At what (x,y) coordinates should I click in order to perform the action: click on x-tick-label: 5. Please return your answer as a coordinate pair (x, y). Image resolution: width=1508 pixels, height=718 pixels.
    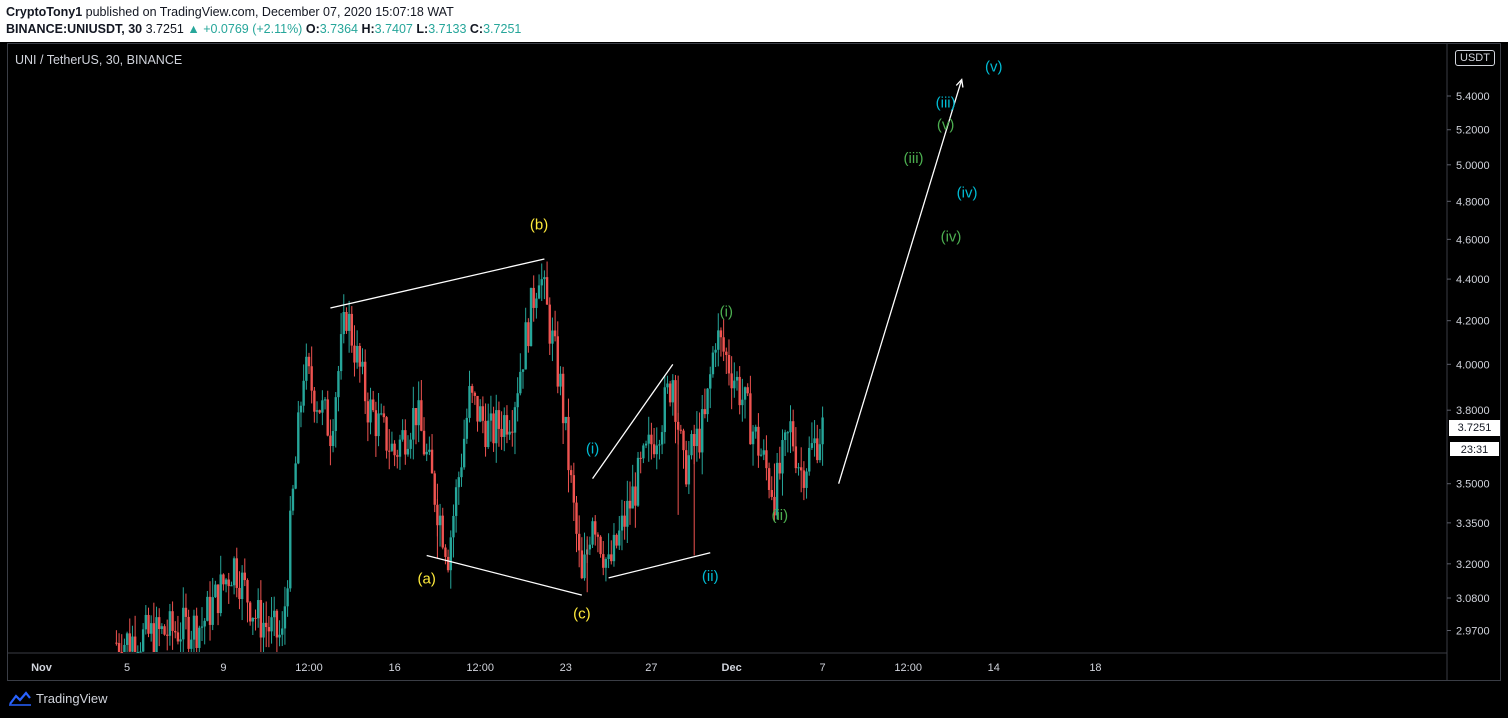
    Looking at the image, I should click on (127, 668).